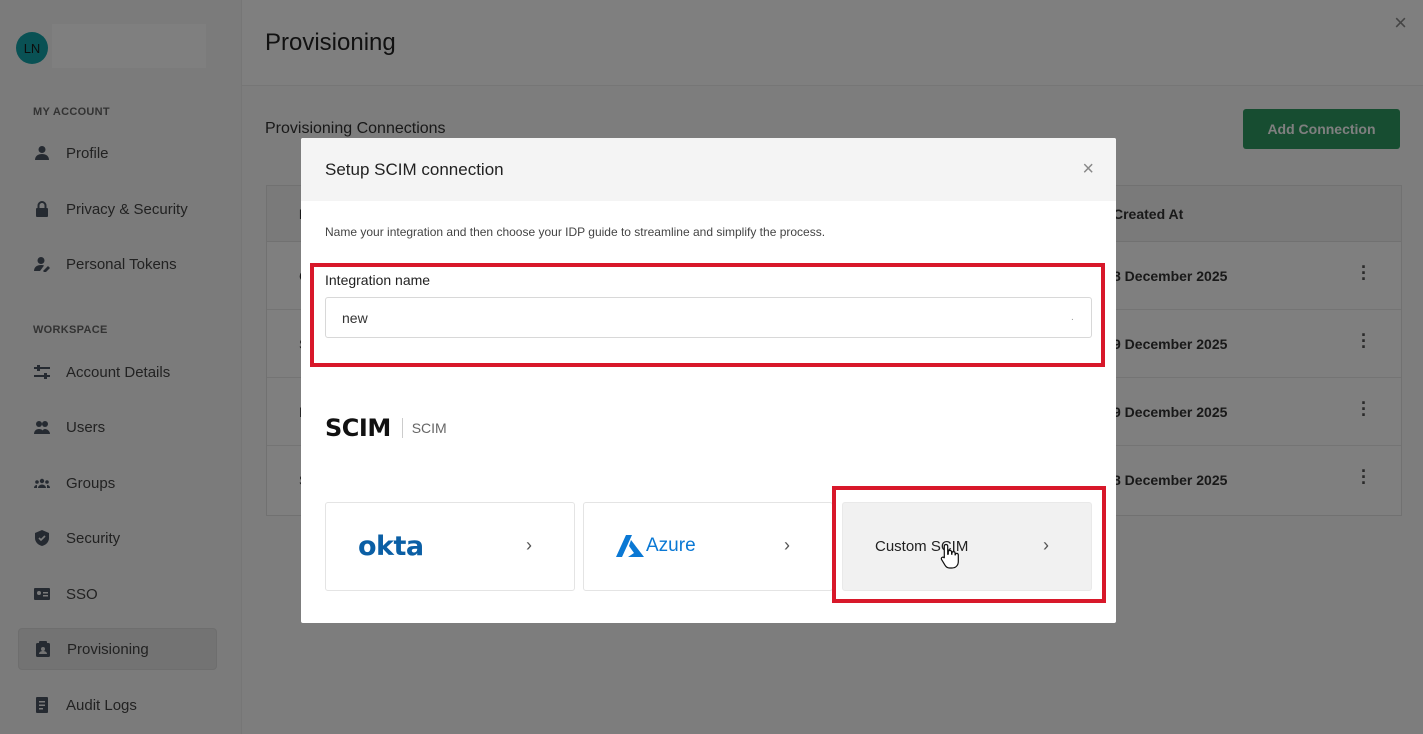 This screenshot has width=1423, height=734. I want to click on azure-provider-card: Azure ›, so click(708, 546).